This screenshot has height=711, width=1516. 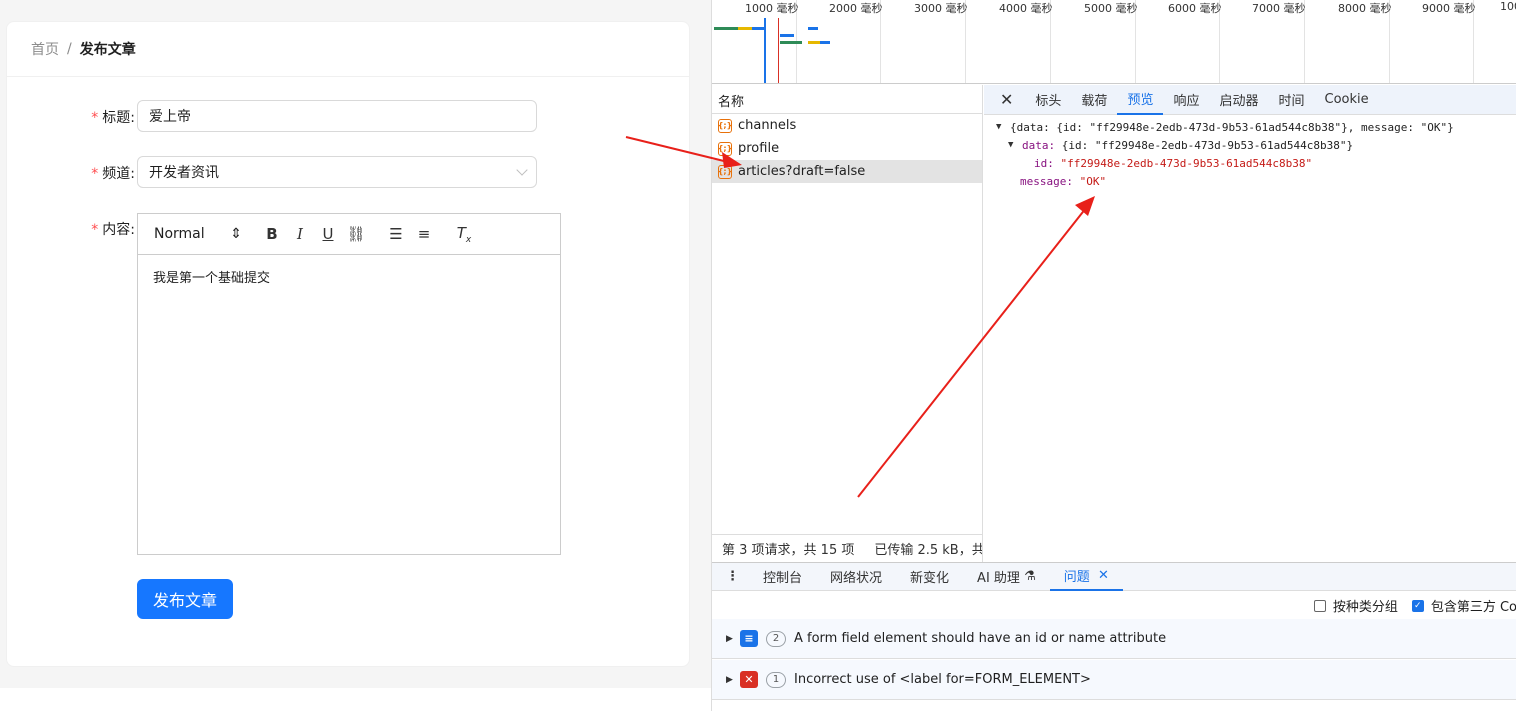 What do you see at coordinates (1006, 576) in the screenshot?
I see `tab-ai-assistant: AI 助理 ⚗` at bounding box center [1006, 576].